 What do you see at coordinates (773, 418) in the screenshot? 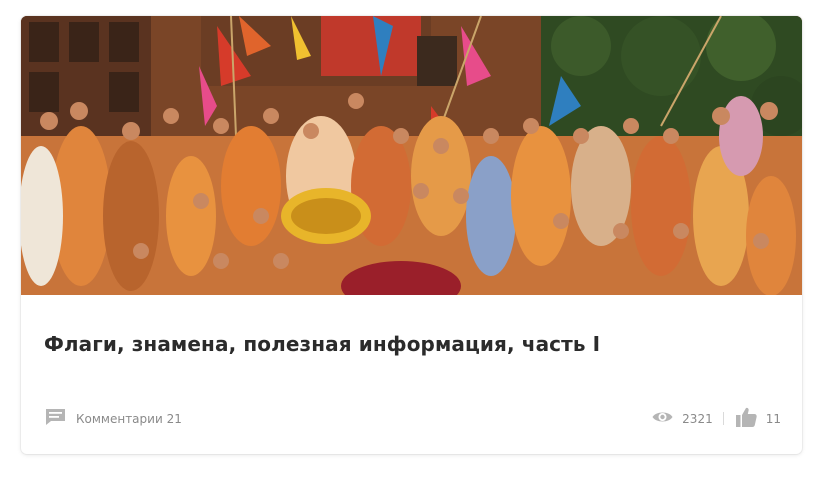
I see `likes-count: 11` at bounding box center [773, 418].